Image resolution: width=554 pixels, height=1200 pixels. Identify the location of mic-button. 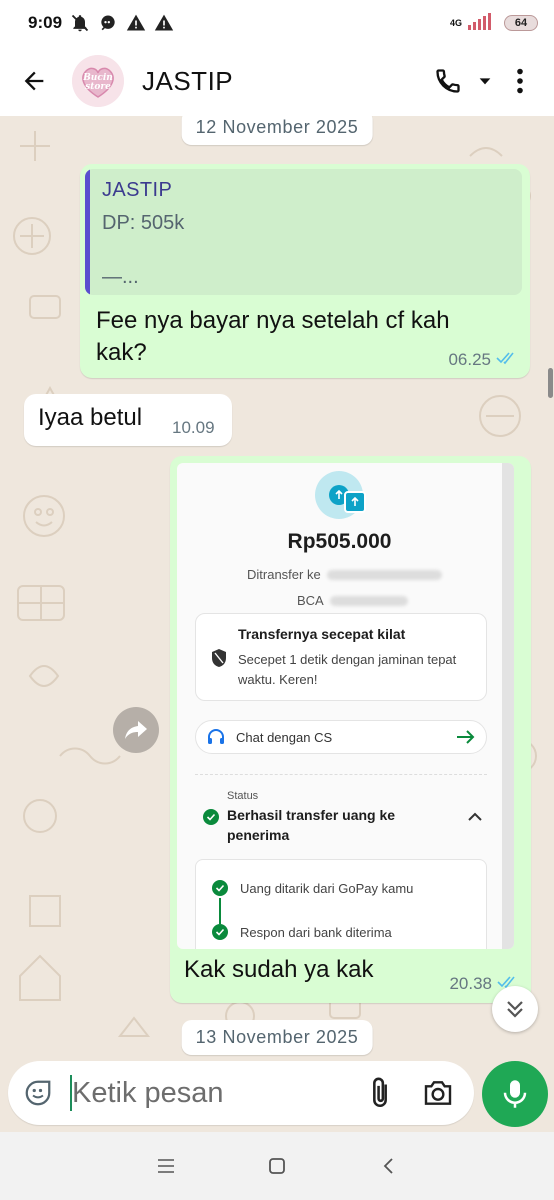
(515, 1094).